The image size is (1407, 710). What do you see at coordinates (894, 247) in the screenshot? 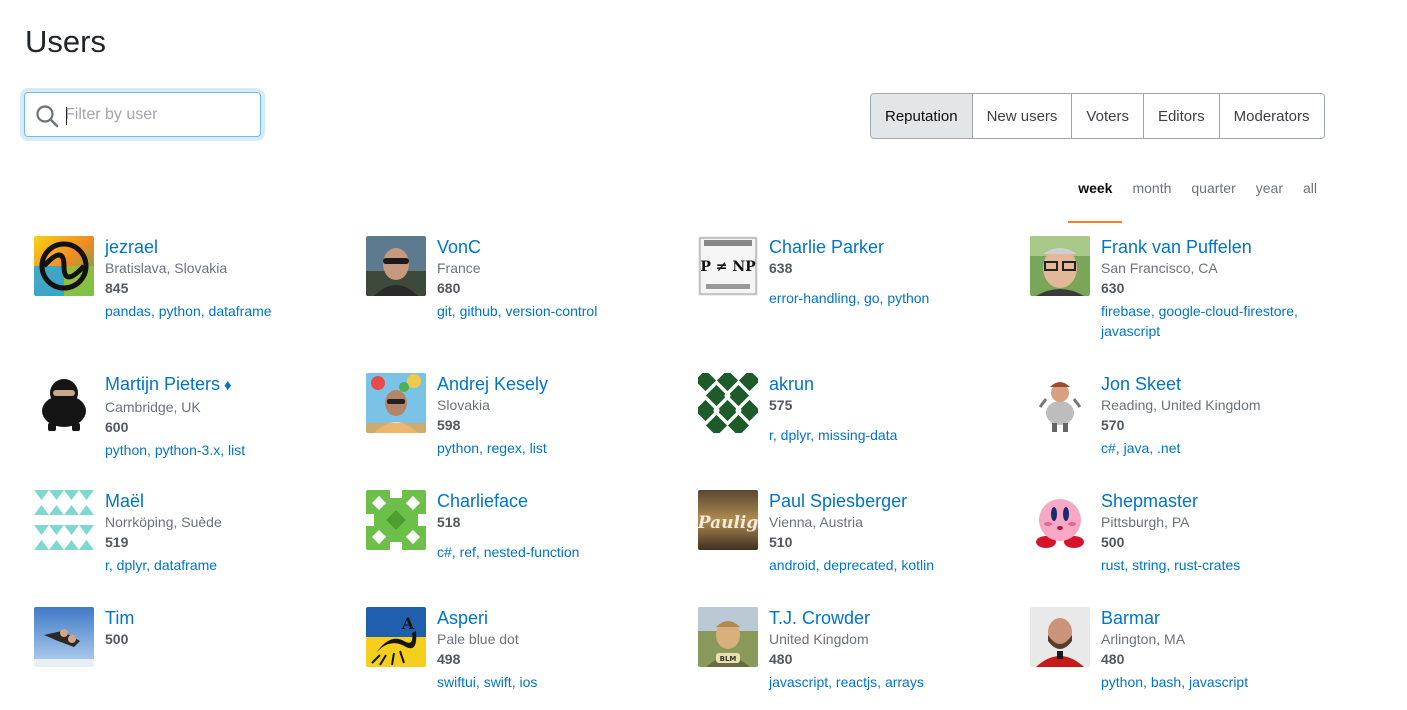
I see `user-name-link: Charlie Parker` at bounding box center [894, 247].